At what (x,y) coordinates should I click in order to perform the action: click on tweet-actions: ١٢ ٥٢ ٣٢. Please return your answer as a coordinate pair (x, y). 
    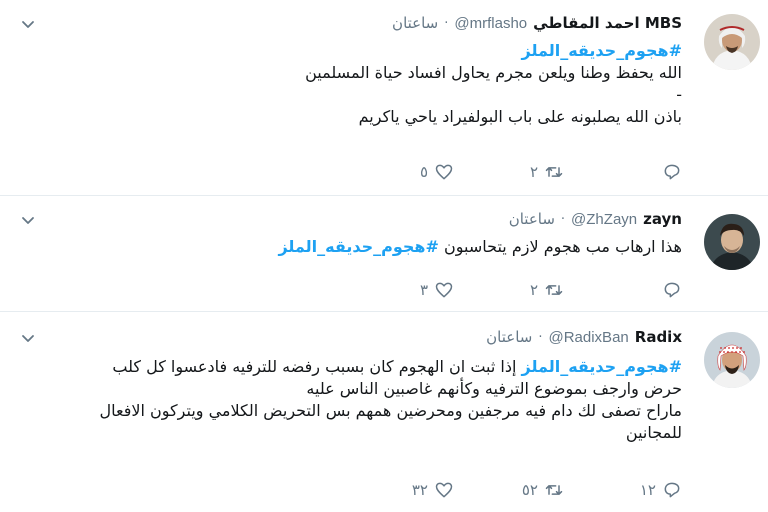
    Looking at the image, I should click on (537, 490).